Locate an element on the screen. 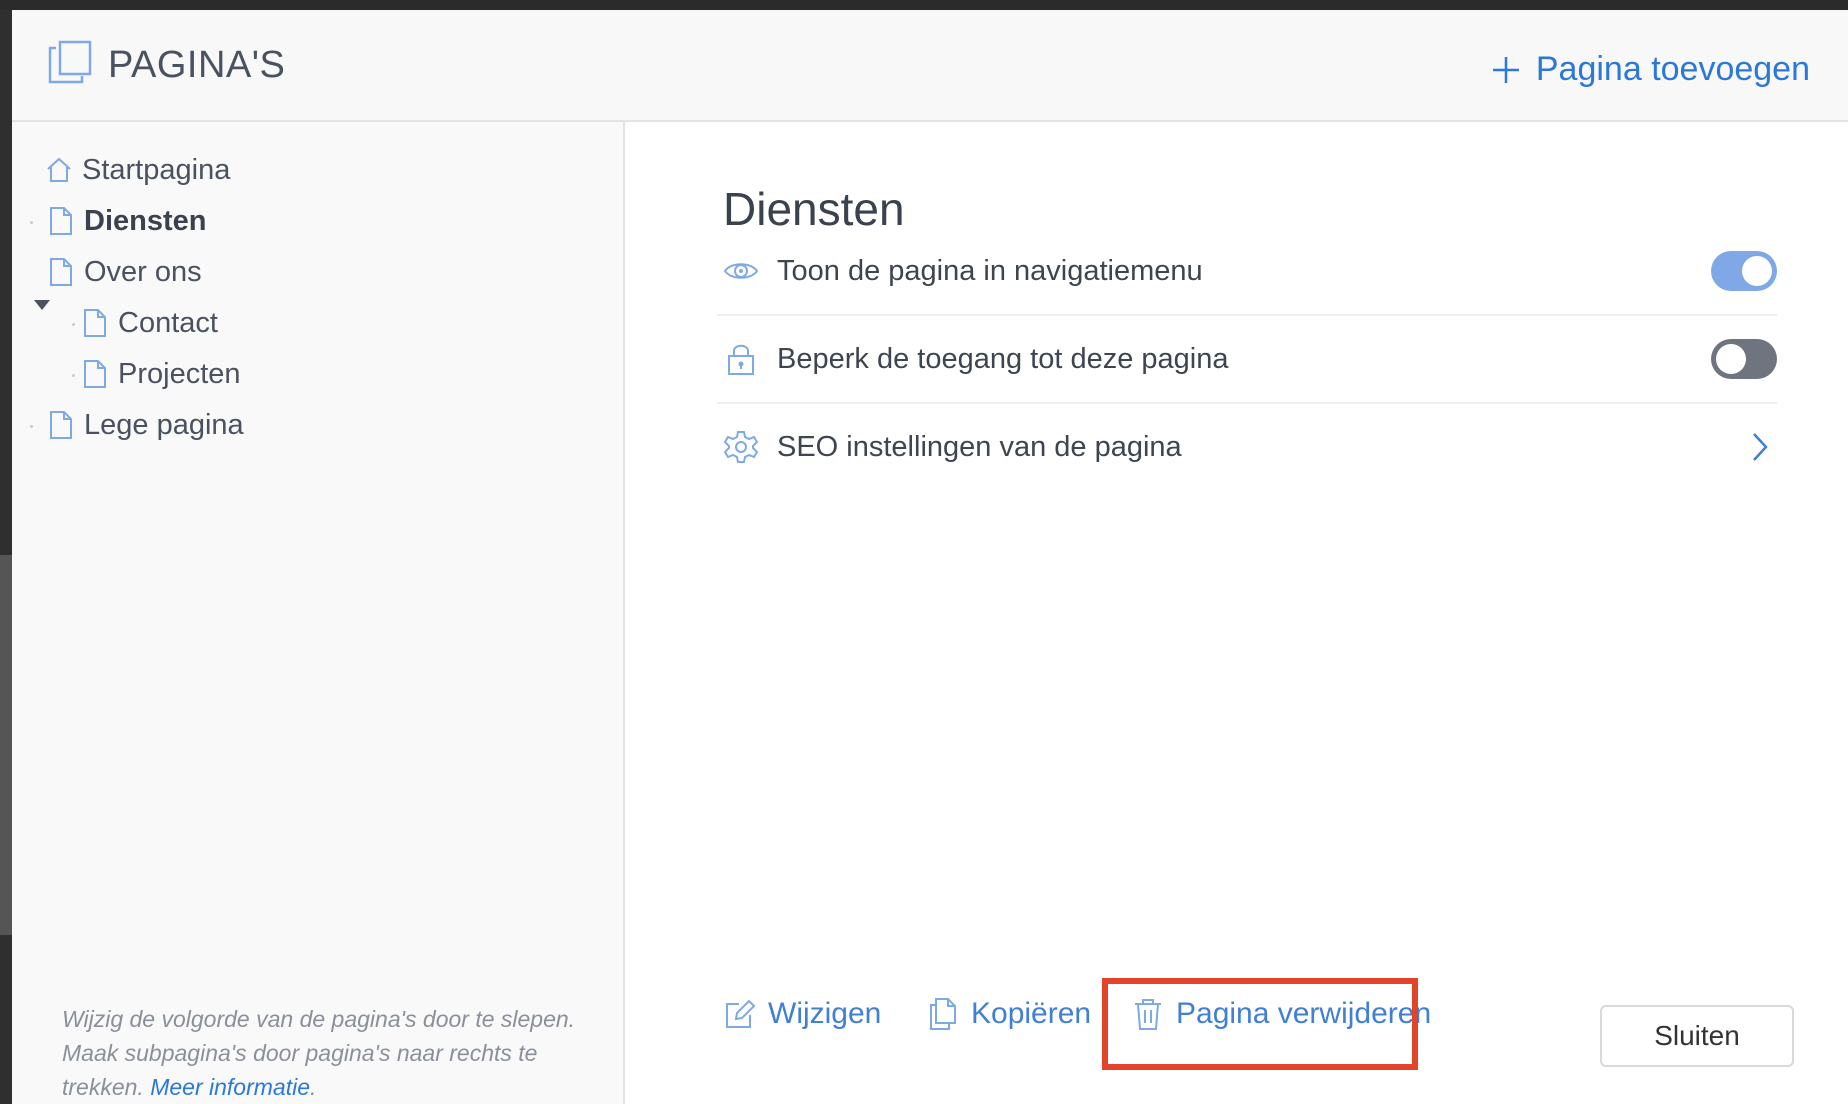  setting-row-restrict-access: Beperk de toegang tot deze pagina is located at coordinates (1247, 360).